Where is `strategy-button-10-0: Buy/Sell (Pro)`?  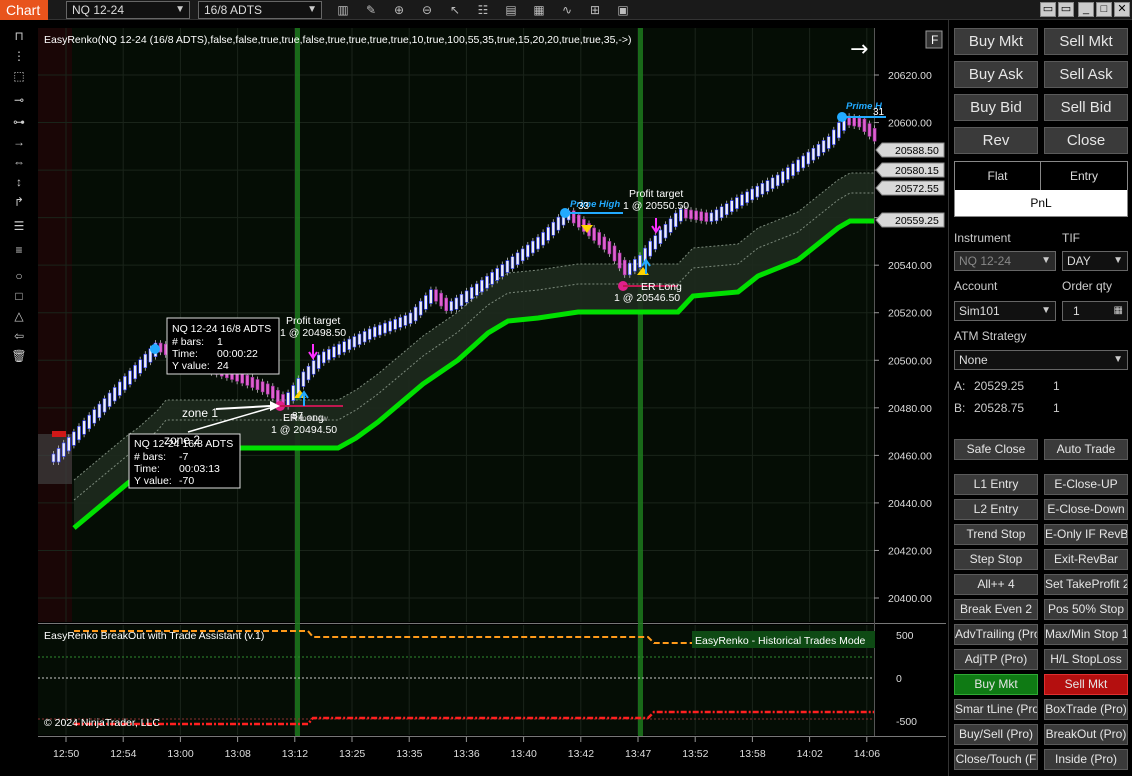 strategy-button-10-0: Buy/Sell (Pro) is located at coordinates (996, 734).